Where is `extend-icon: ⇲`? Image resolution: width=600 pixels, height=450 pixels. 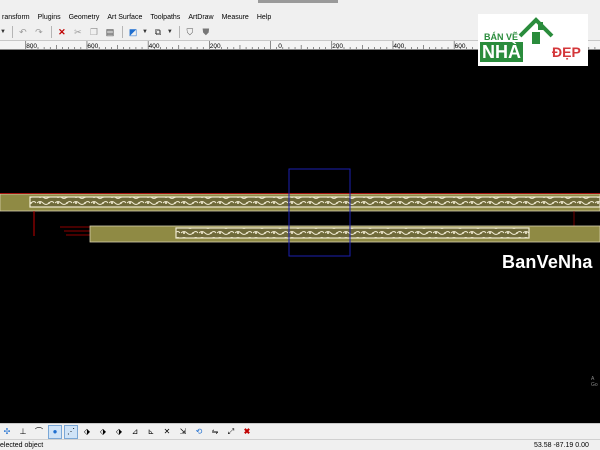
extend-icon: ⇲ is located at coordinates (183, 432).